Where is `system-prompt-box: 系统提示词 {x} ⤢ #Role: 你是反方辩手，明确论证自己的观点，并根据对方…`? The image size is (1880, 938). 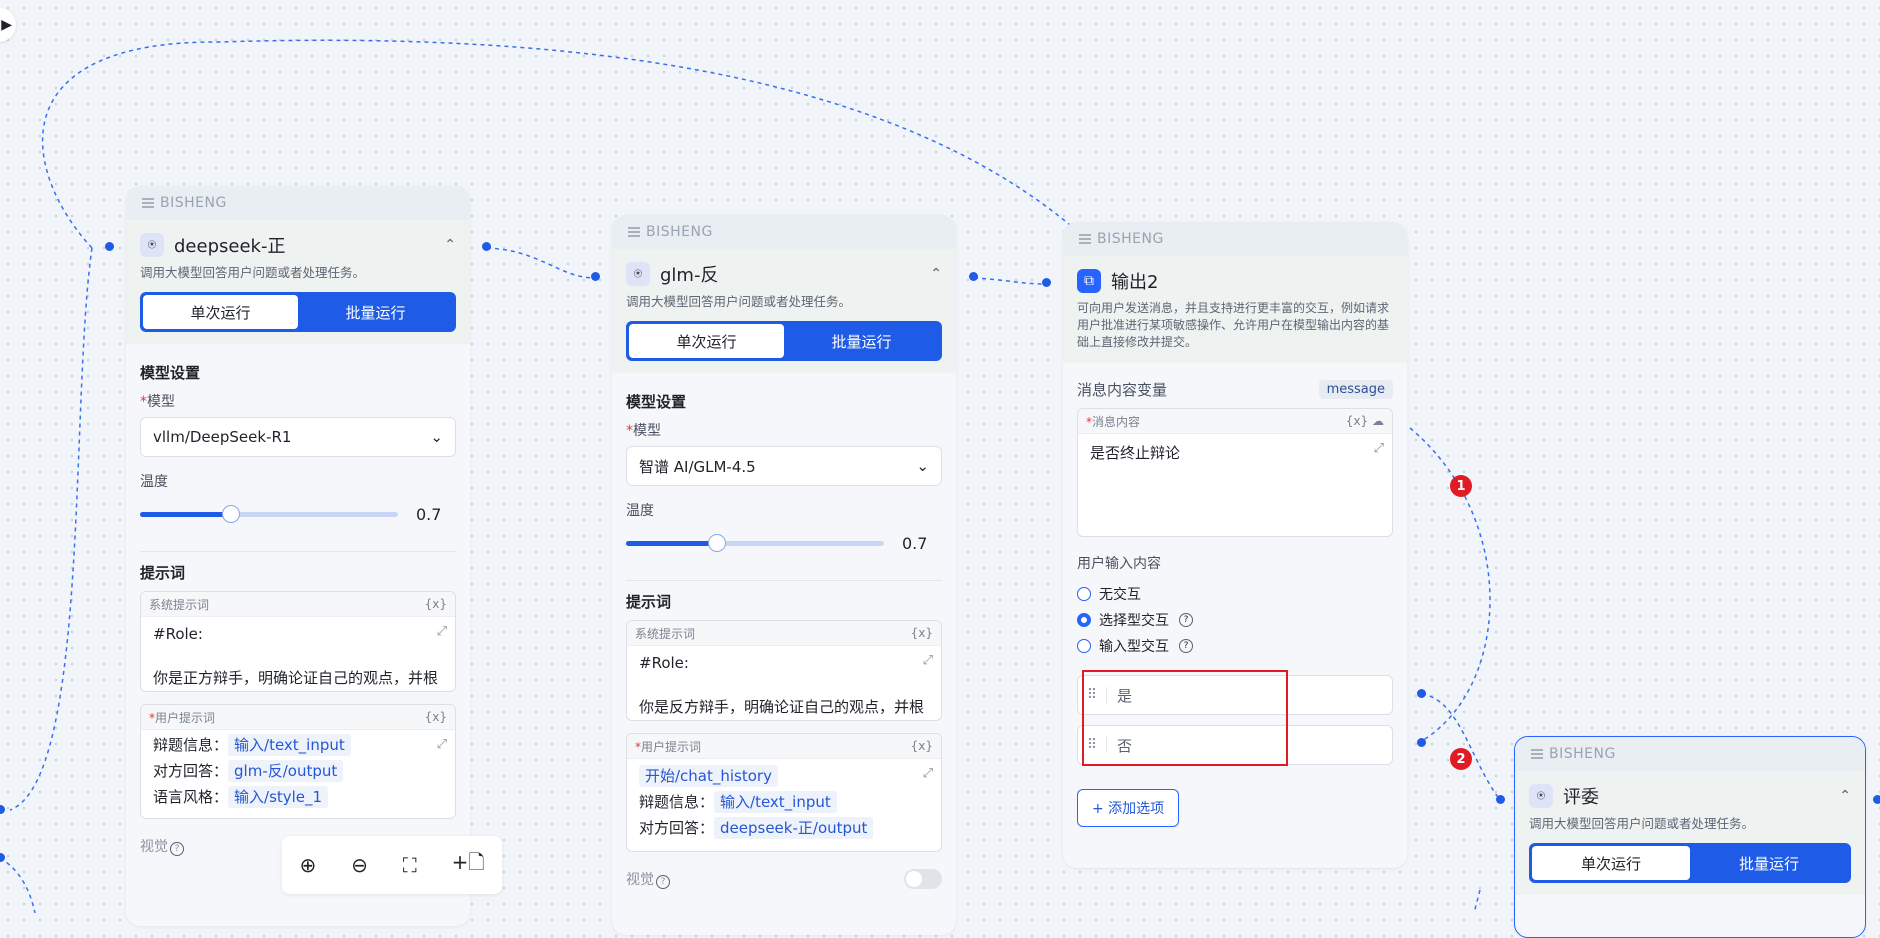 system-prompt-box: 系统提示词 {x} ⤢ #Role: 你是反方辩手，明确论证自己的观点，并根据对方… is located at coordinates (784, 670).